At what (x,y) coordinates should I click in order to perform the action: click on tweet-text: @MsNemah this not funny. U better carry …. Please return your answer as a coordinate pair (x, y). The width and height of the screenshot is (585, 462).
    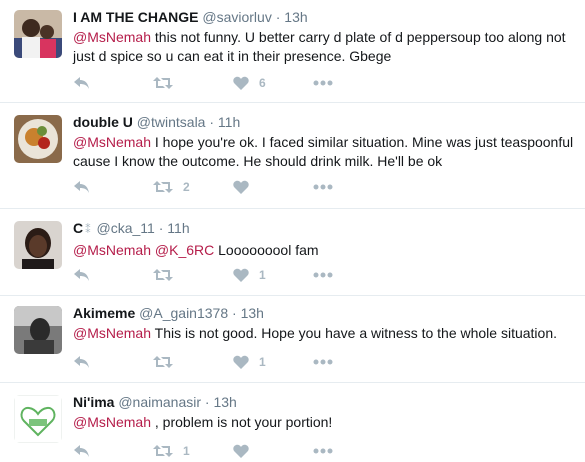
    Looking at the image, I should click on (324, 47).